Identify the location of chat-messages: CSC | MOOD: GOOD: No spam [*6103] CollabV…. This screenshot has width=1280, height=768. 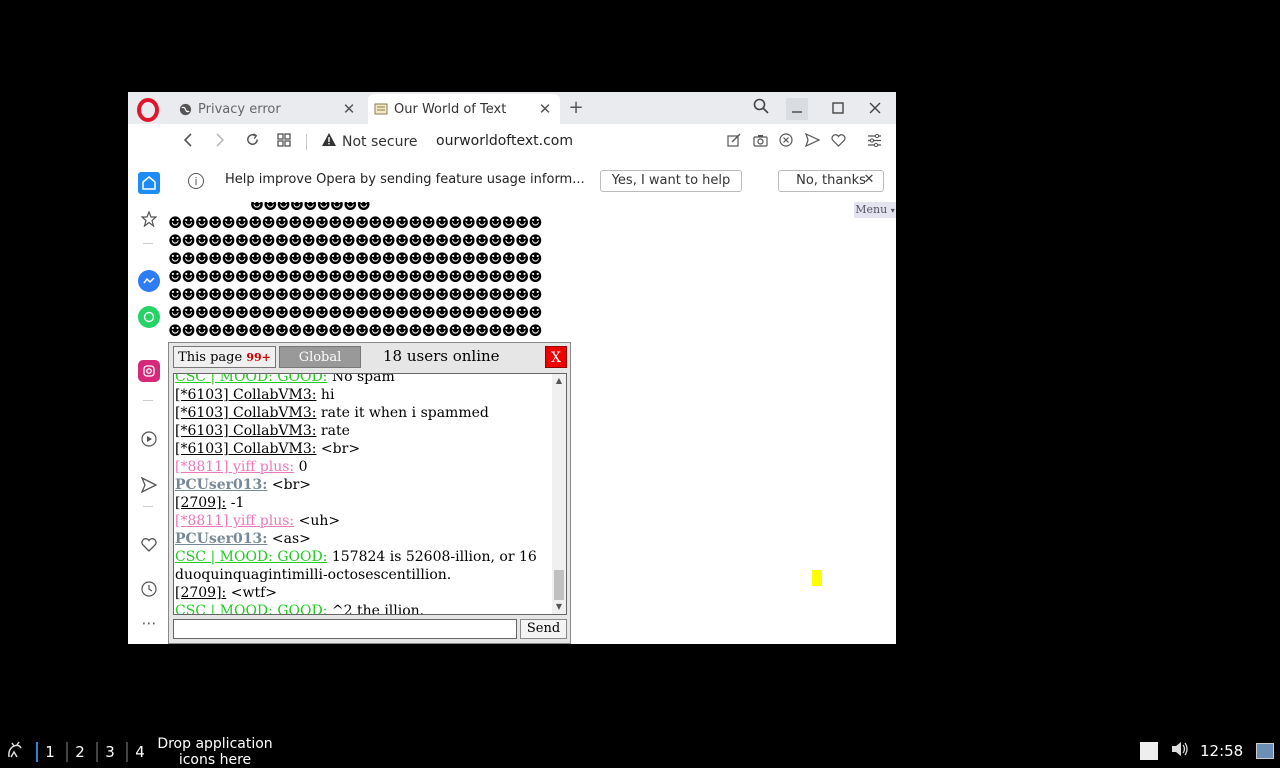
(370, 494).